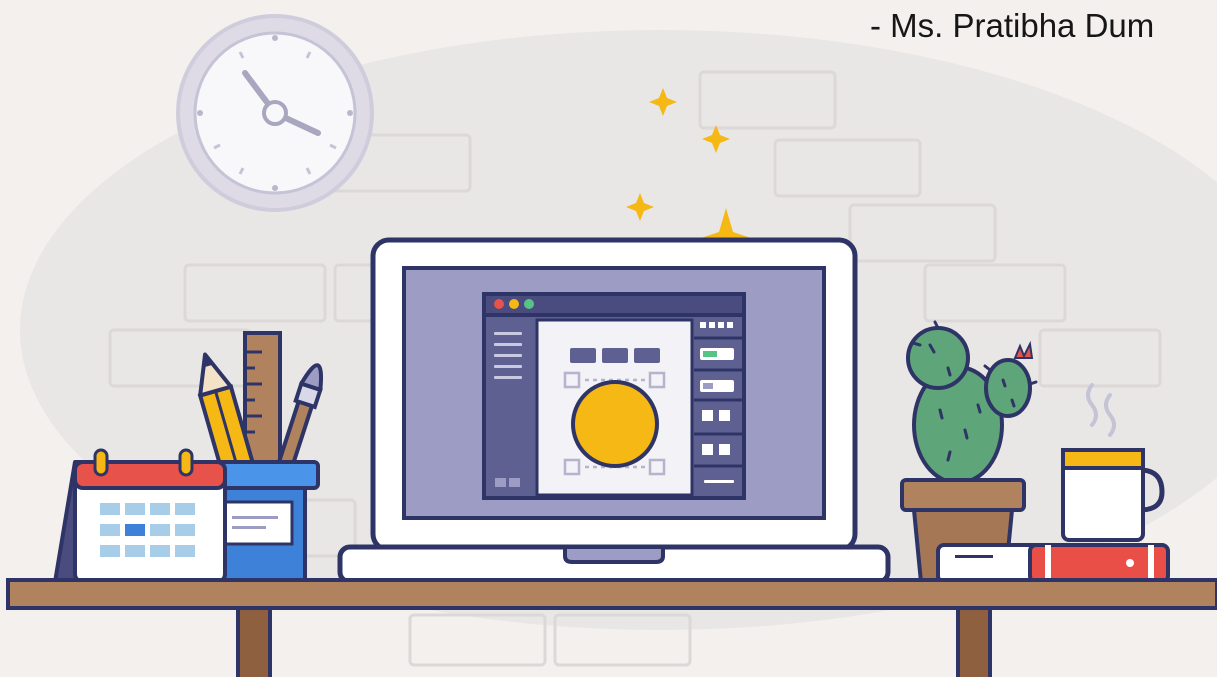 This screenshot has width=1217, height=677. Describe the element at coordinates (514, 304) in the screenshot. I see `window-minimize-dot` at that location.